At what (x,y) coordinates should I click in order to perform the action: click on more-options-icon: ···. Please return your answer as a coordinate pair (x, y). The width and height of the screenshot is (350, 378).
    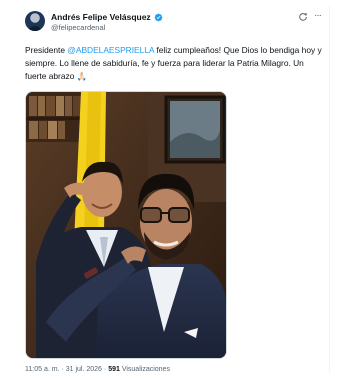
    Looking at the image, I should click on (320, 16).